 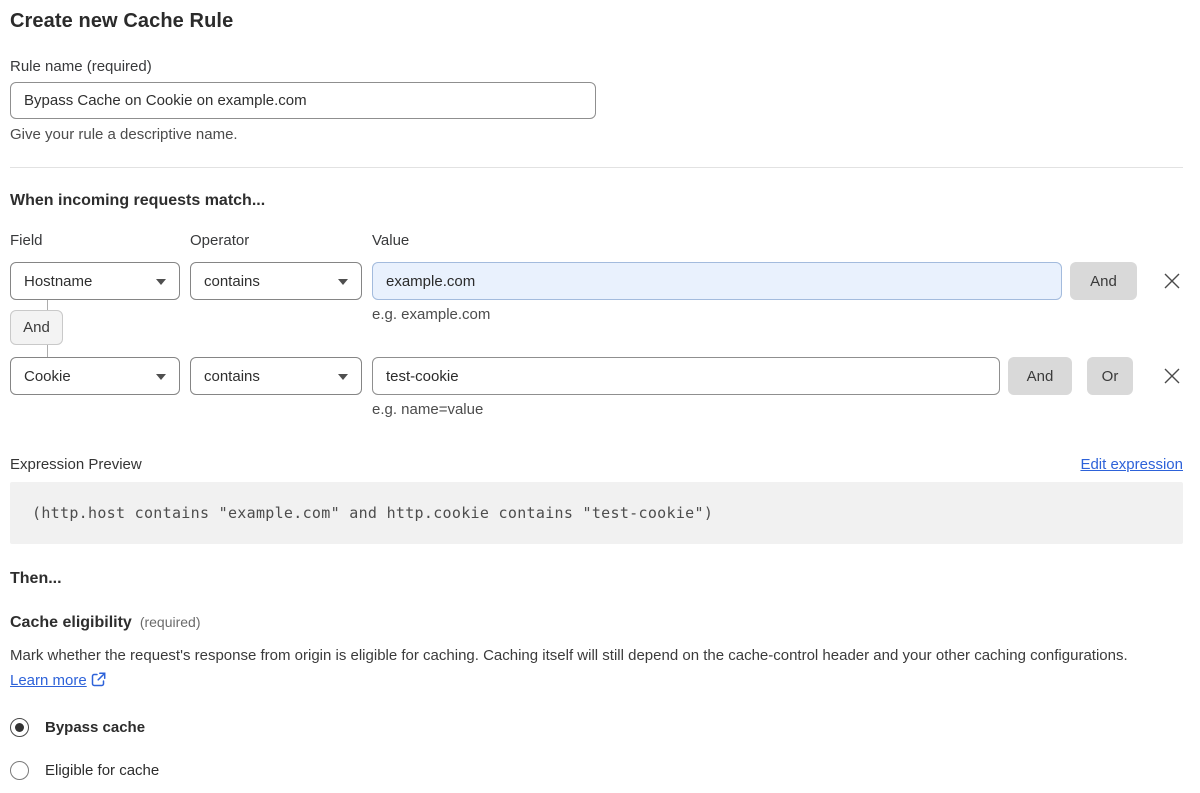 What do you see at coordinates (95, 376) in the screenshot?
I see `field-select-row2: Cookie` at bounding box center [95, 376].